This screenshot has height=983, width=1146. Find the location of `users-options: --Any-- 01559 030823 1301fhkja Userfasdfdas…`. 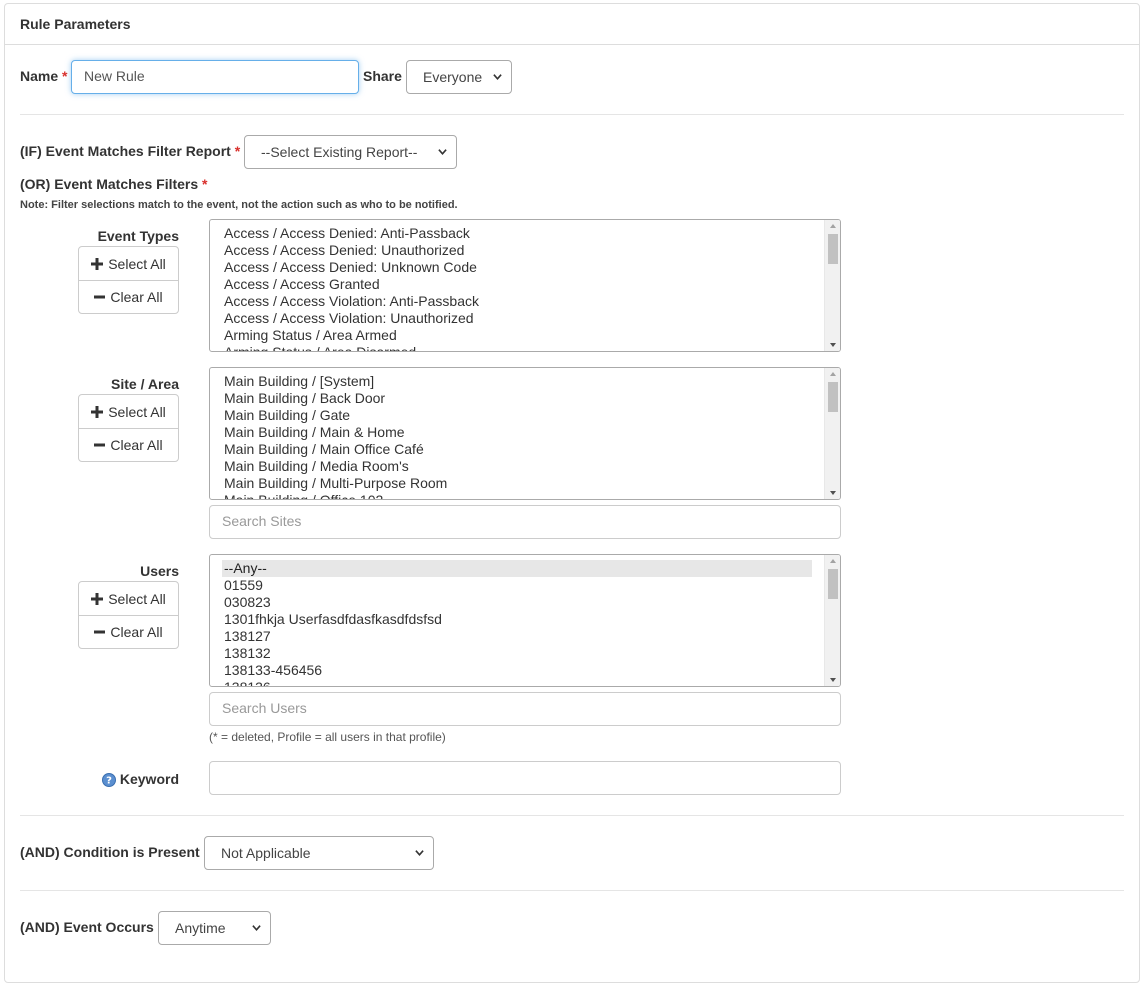

users-options: --Any-- 01559 030823 1301fhkja Userfasdfdas… is located at coordinates (517, 623).